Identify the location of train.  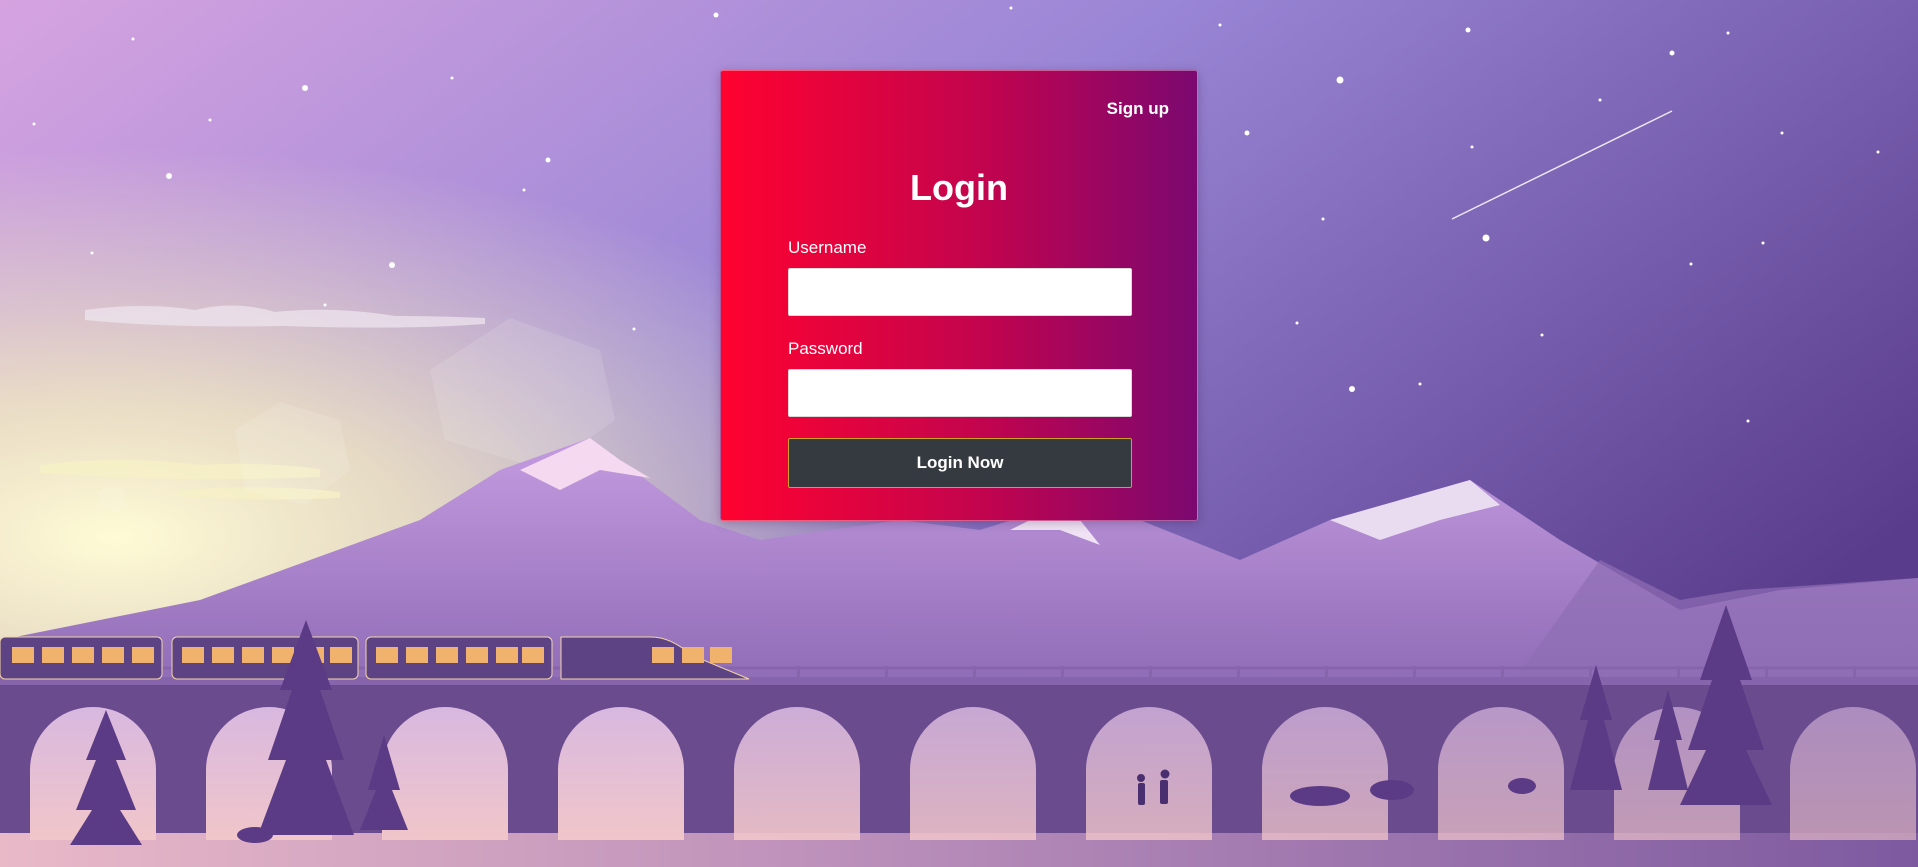
(375, 658).